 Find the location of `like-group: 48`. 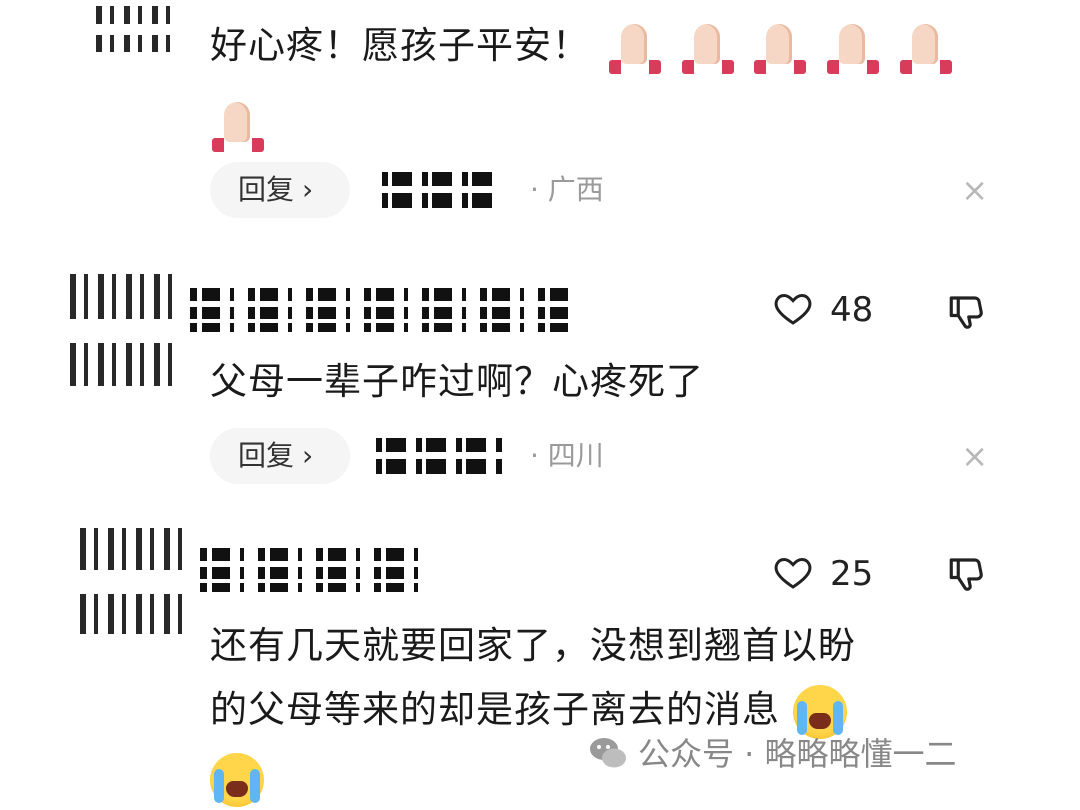

like-group: 48 is located at coordinates (842, 310).